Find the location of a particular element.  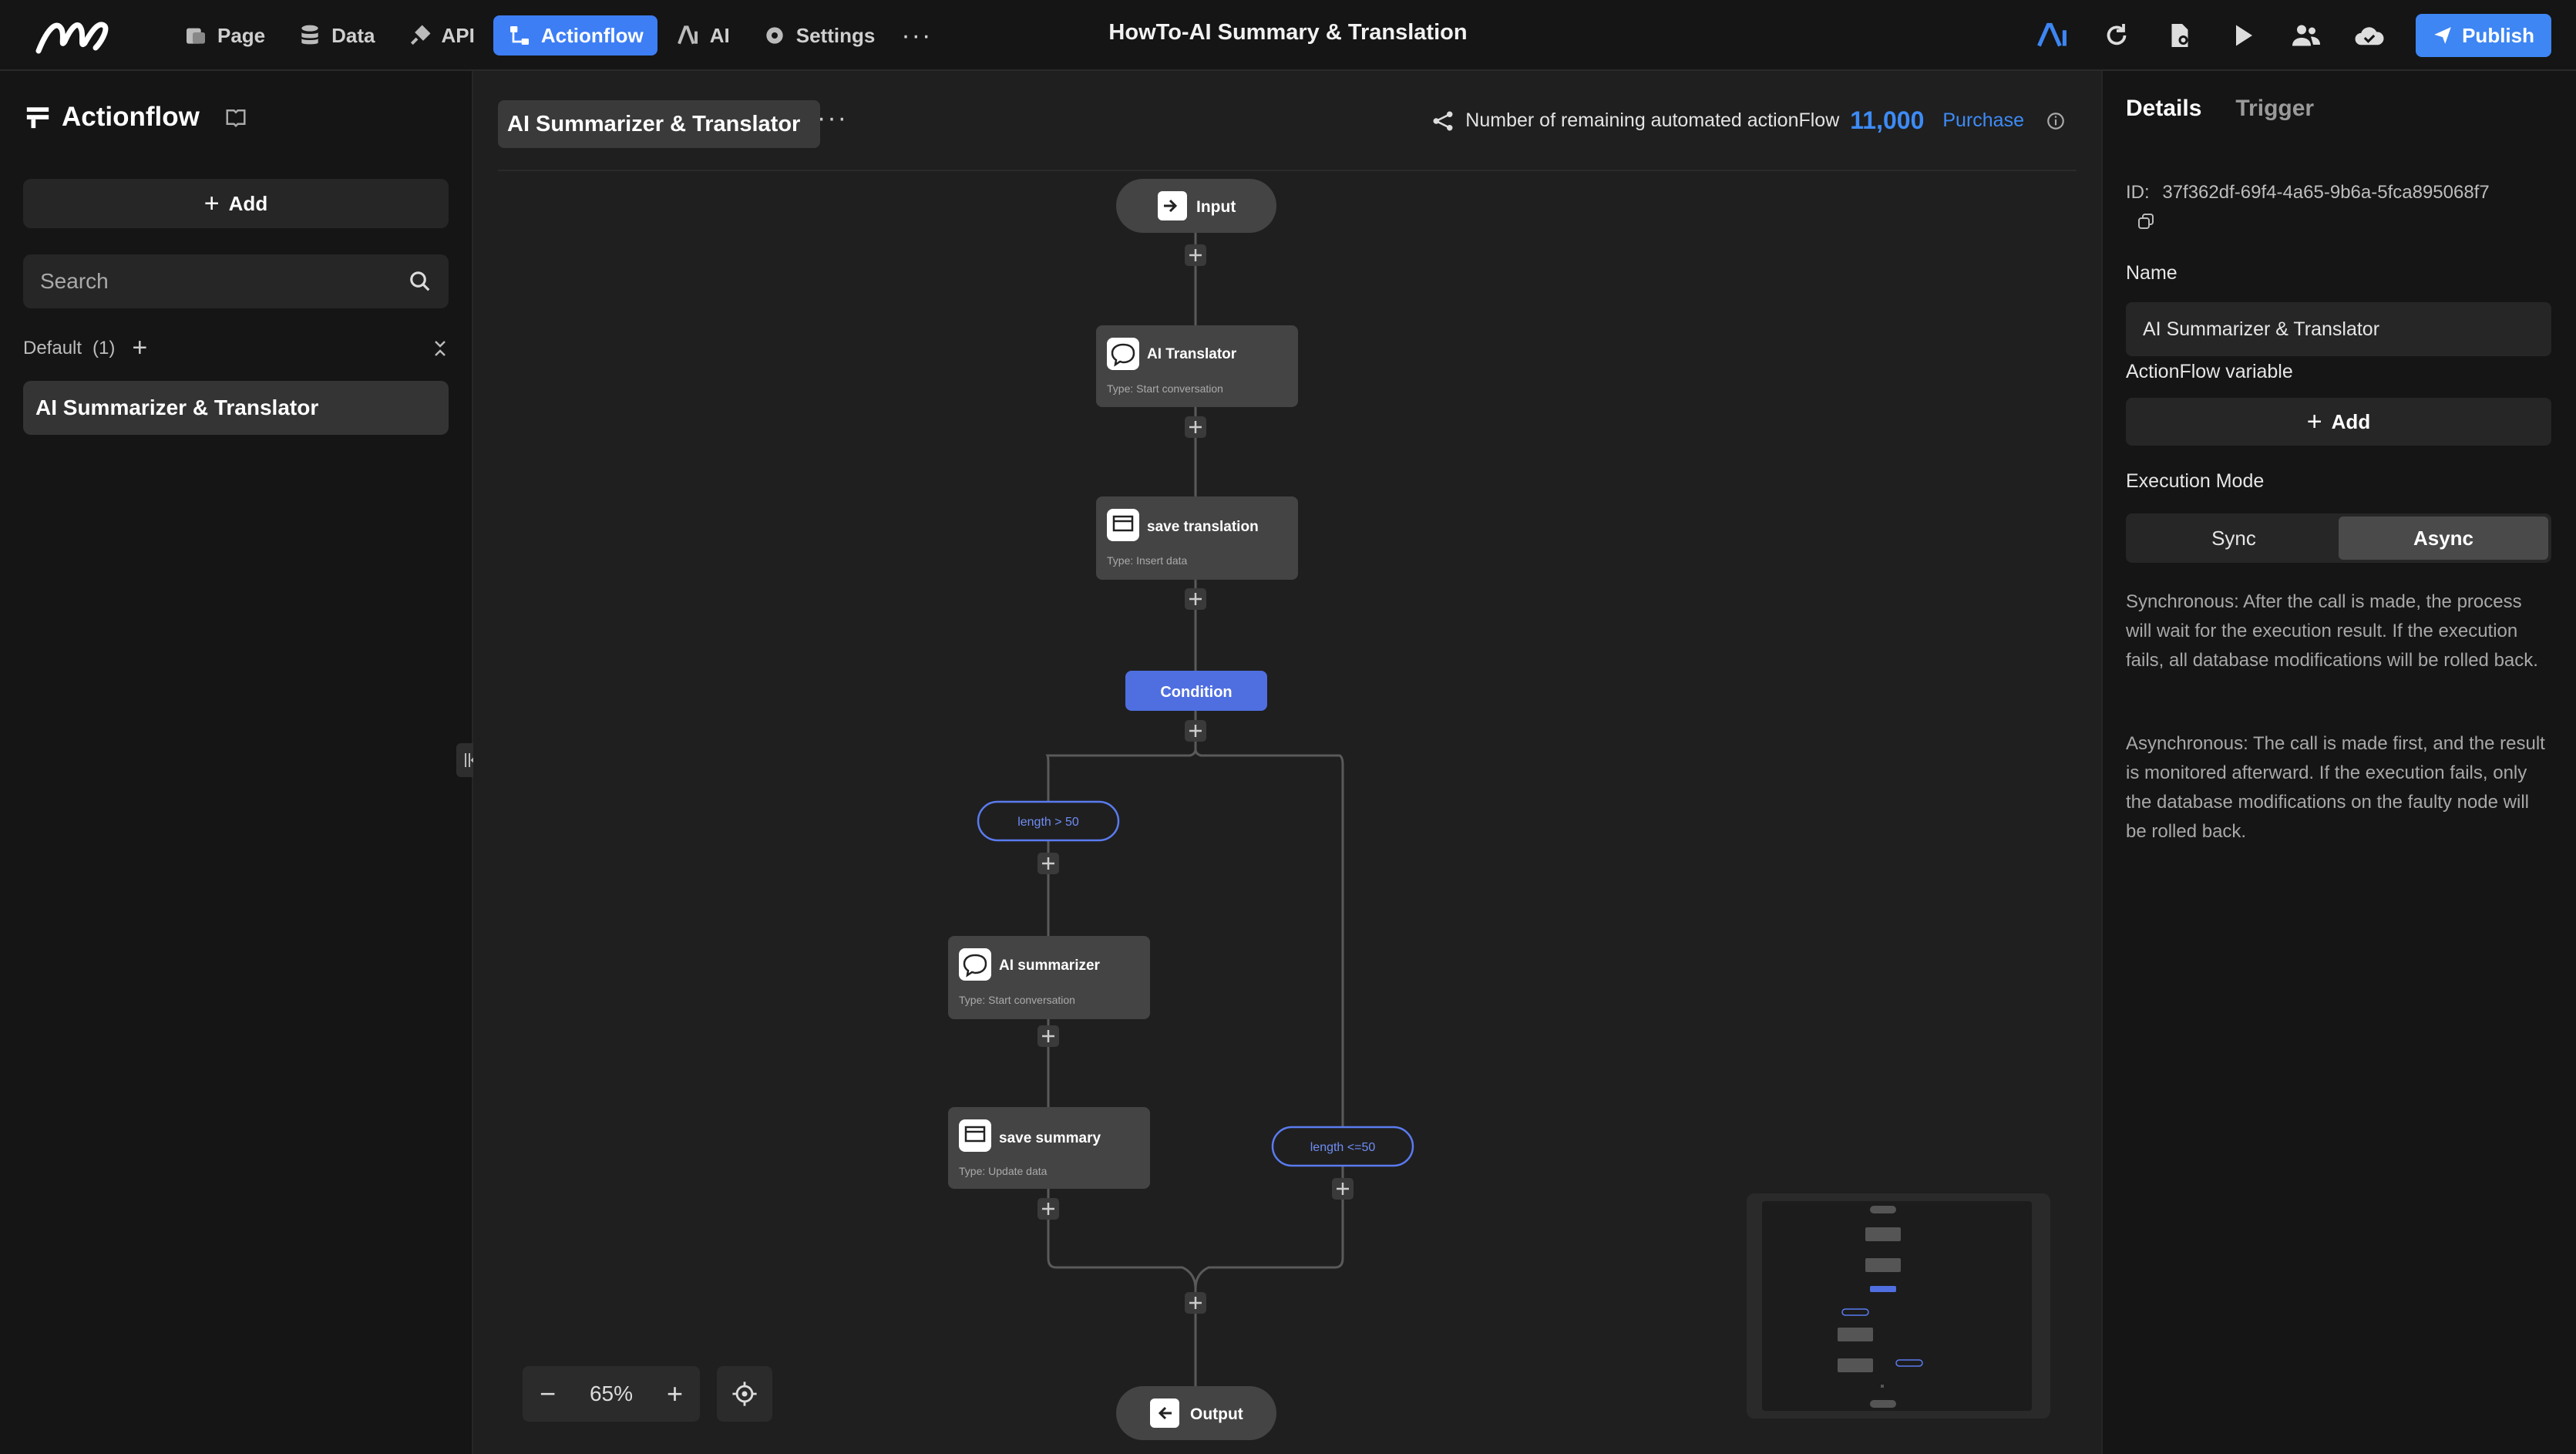

zoom-in-button: + is located at coordinates (675, 1394).